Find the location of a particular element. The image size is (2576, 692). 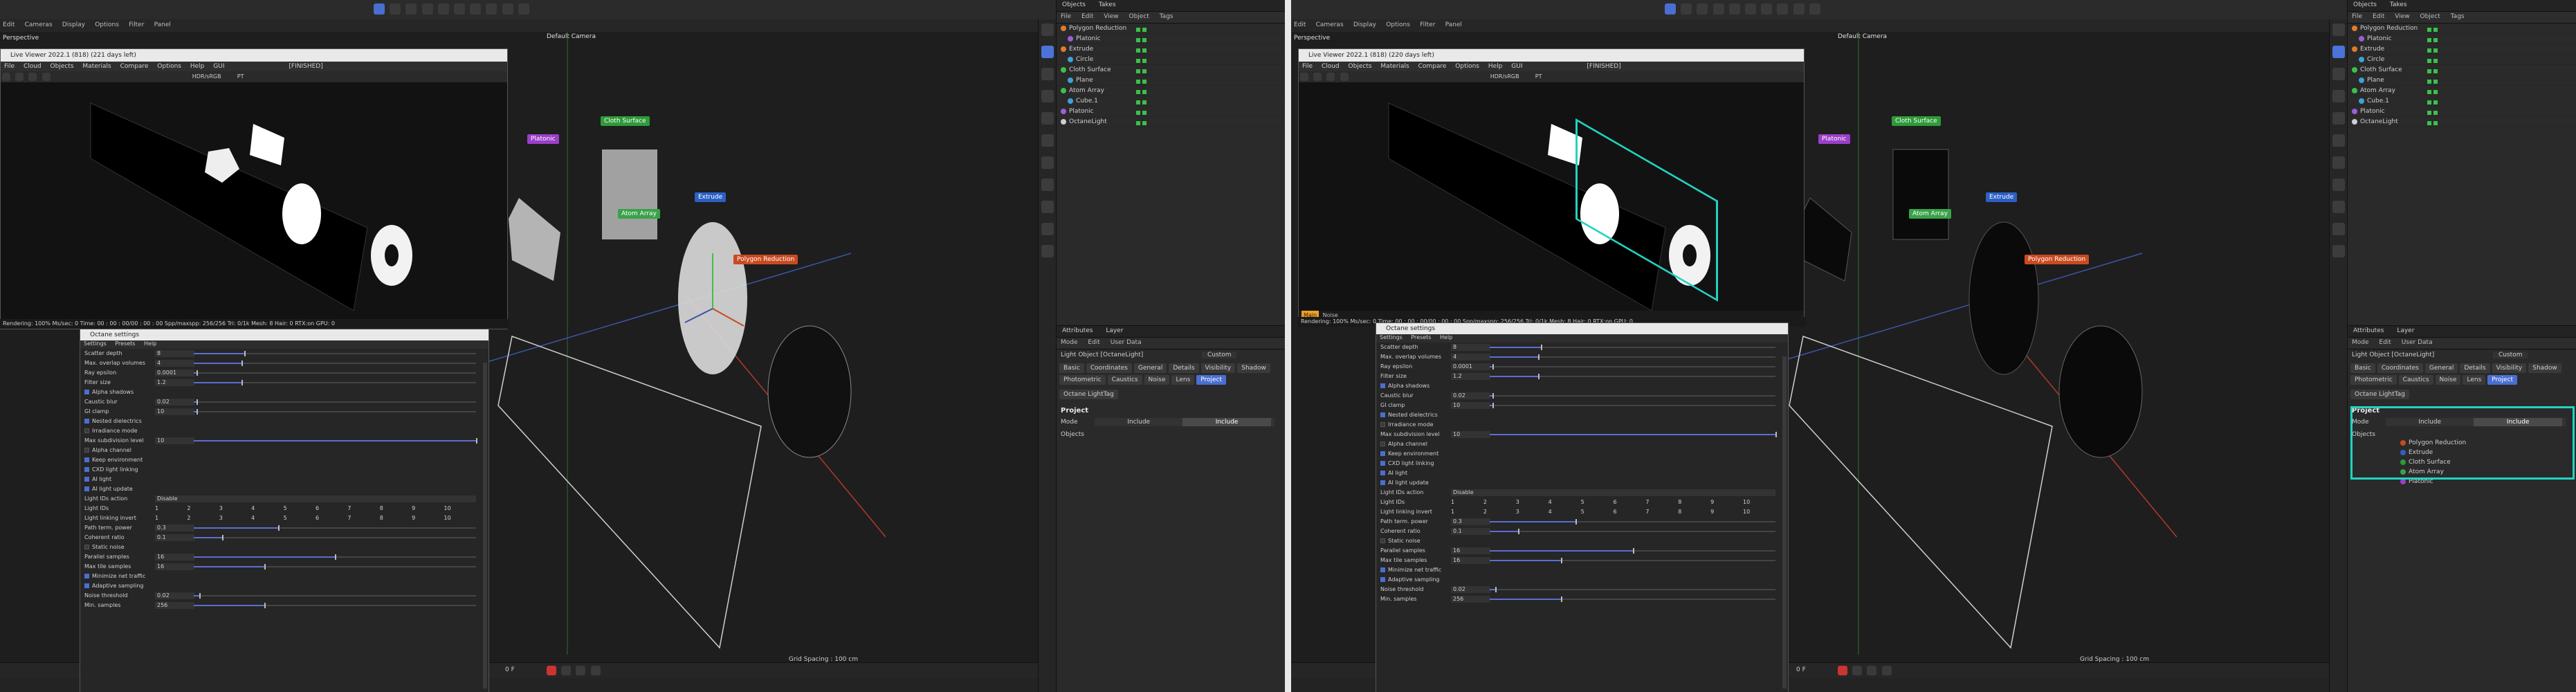

lv-color-mode-right: HDR/sRGB is located at coordinates (1505, 76).